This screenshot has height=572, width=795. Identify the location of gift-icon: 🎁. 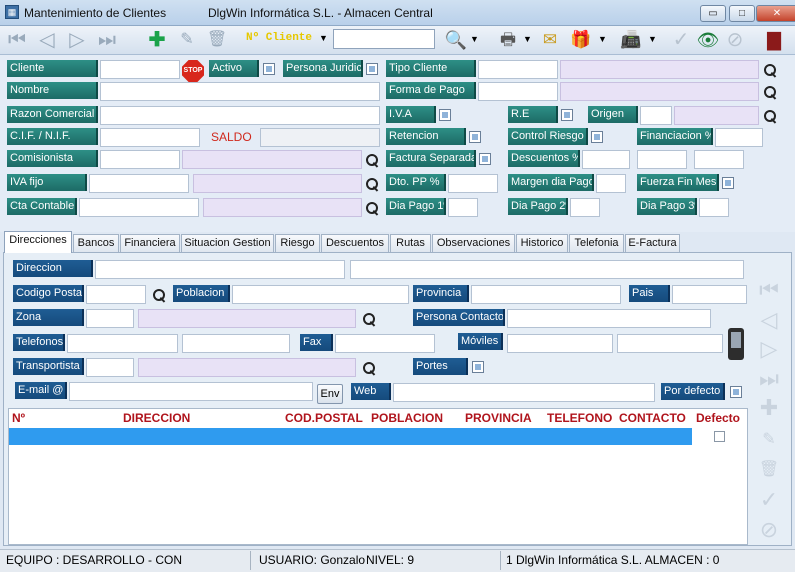
(581, 40).